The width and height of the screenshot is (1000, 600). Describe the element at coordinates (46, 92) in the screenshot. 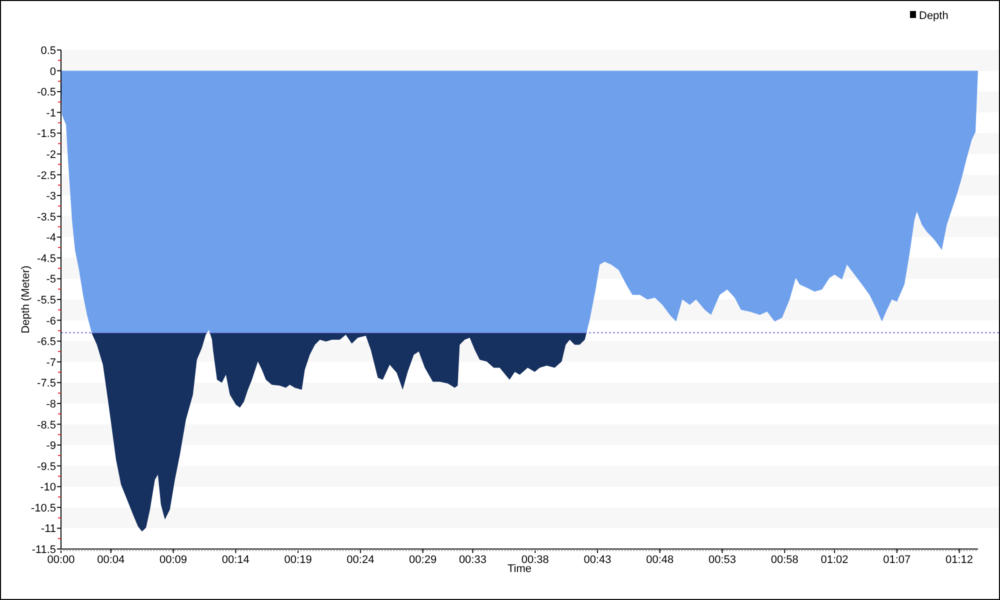

I see `y-tick-label: -0.5` at that location.